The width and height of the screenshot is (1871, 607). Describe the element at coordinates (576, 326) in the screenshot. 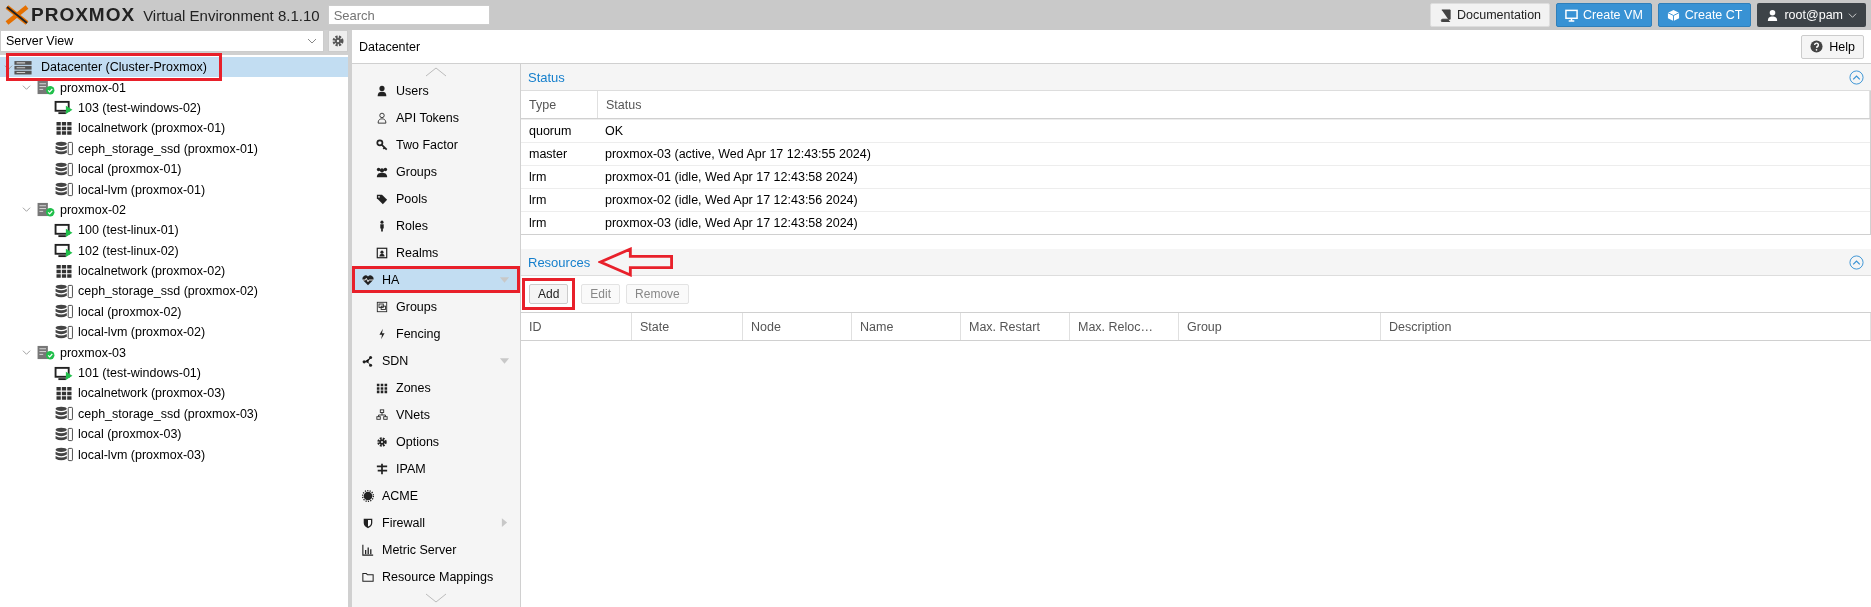

I see `column-header: ID` at that location.